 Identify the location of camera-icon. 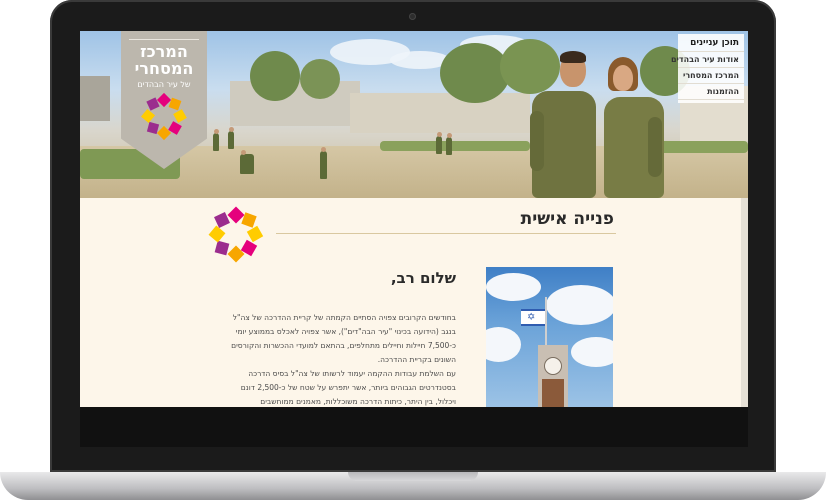
(412, 16).